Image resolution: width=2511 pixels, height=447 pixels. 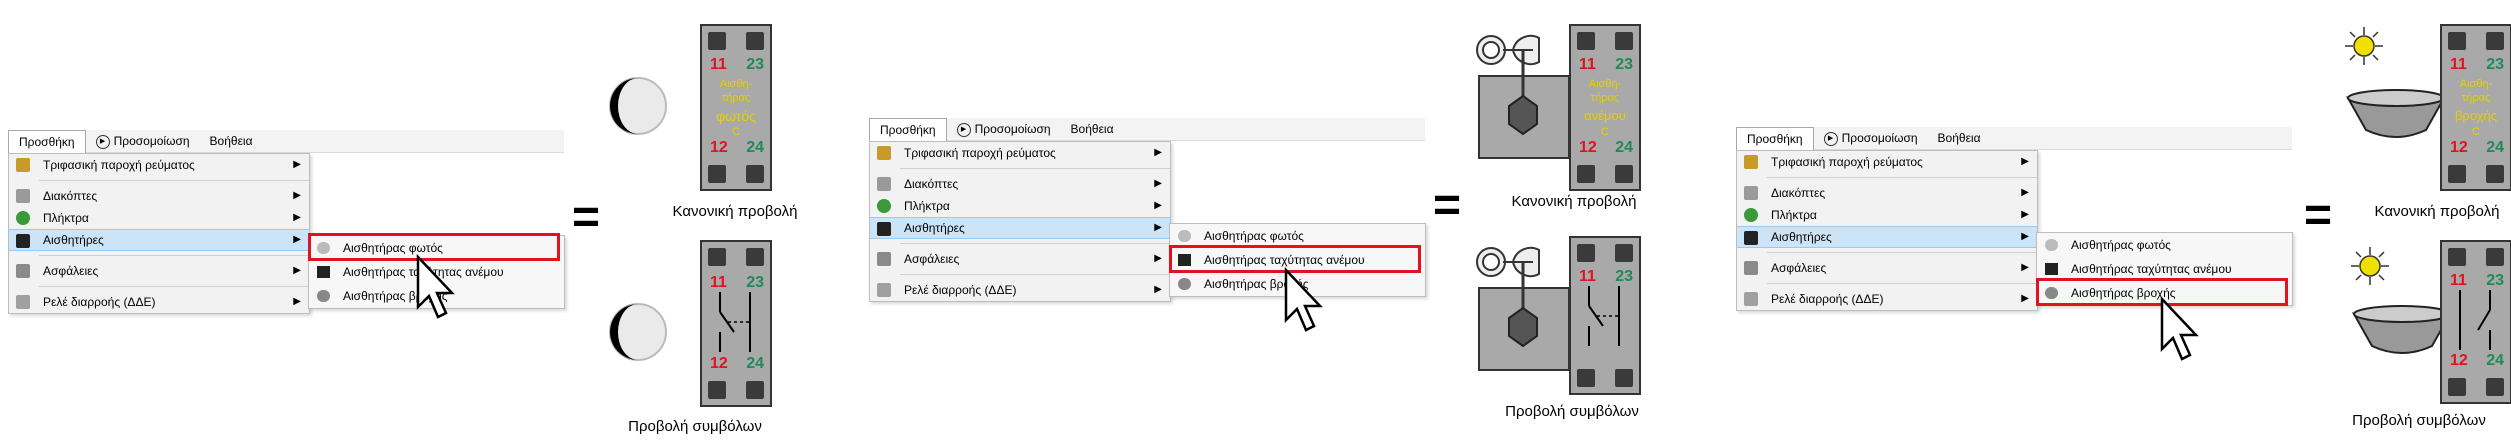 What do you see at coordinates (71, 271) in the screenshot?
I see `dropdown-label: Ασφάλειες` at bounding box center [71, 271].